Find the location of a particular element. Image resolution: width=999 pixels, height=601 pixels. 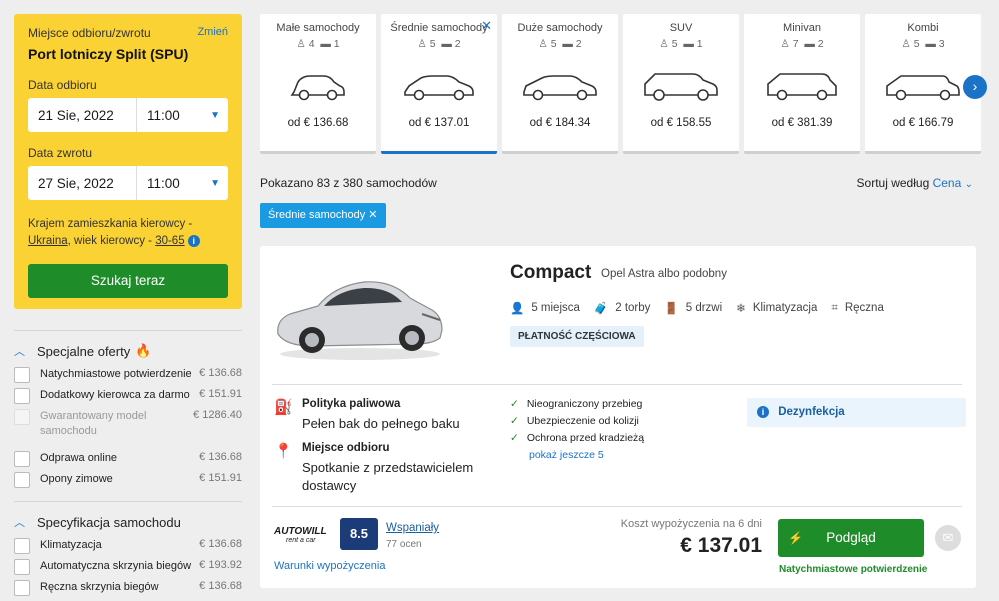

sort-control: Sortuj według Cena ⌄ is located at coordinates (915, 183).